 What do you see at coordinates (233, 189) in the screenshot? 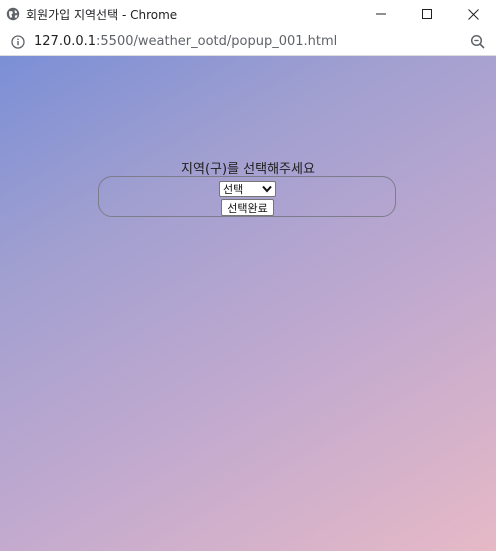
I see `region-select-value: 선택` at bounding box center [233, 189].